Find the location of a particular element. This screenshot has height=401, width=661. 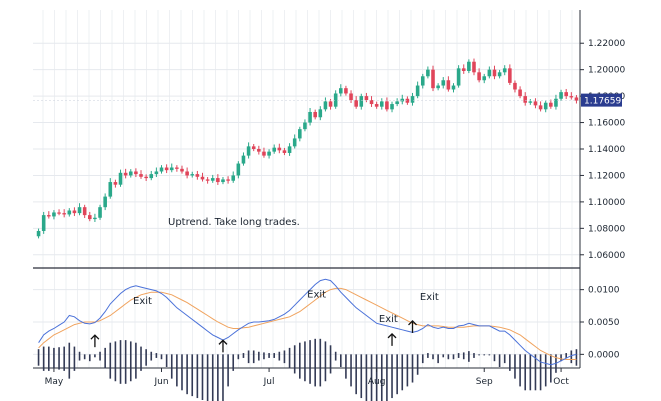

x-tick-label: Sep is located at coordinates (484, 382).